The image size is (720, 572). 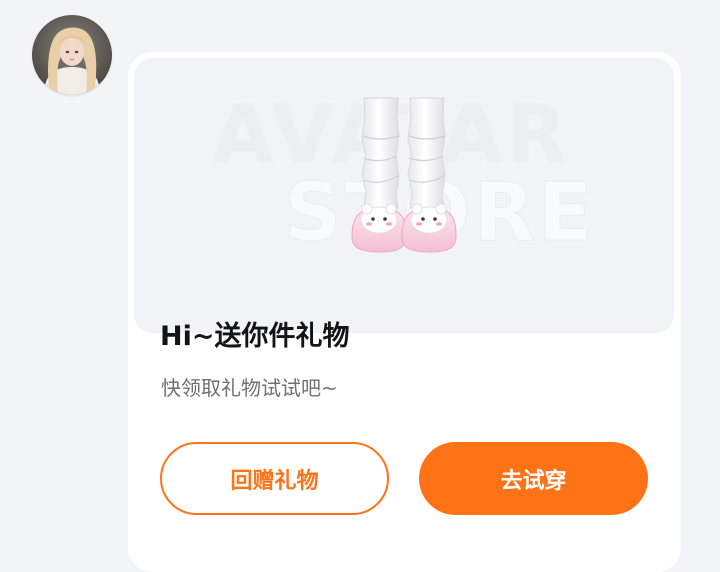 I want to click on user-avatar-icon, so click(x=72, y=55).